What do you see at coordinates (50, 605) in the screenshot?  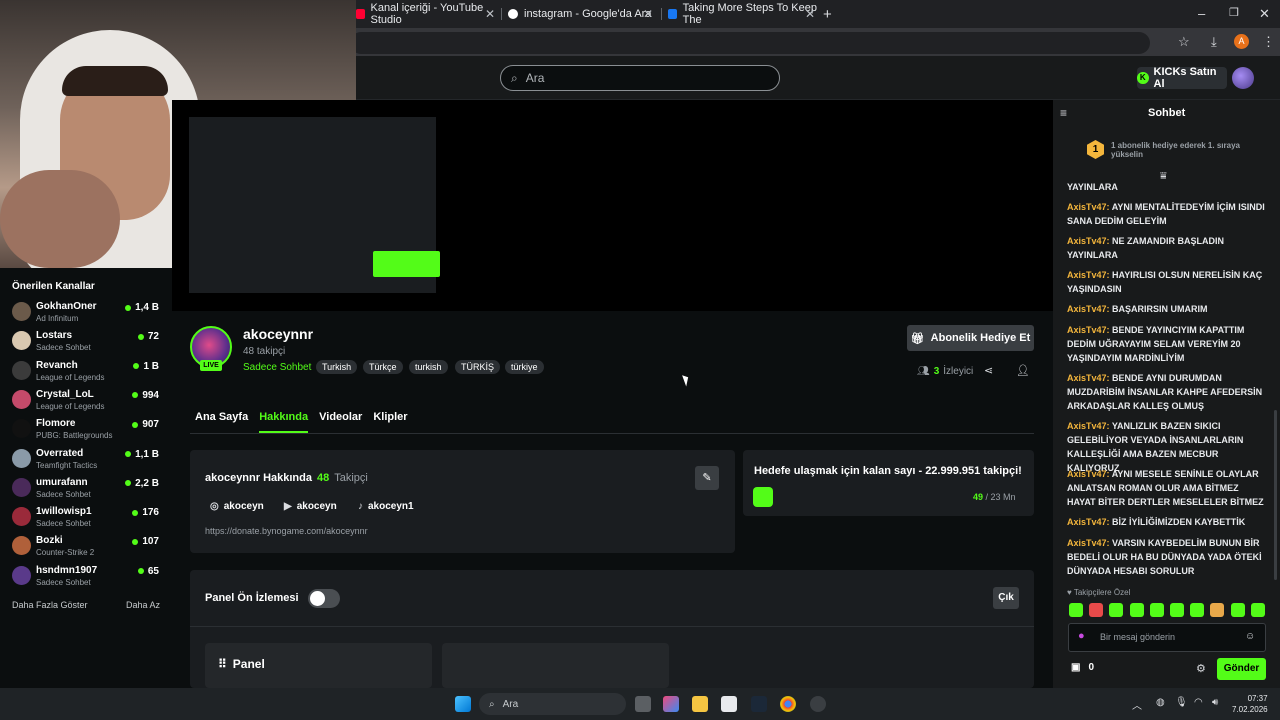 I see `show-more-link: Daha Fazla Göster` at bounding box center [50, 605].